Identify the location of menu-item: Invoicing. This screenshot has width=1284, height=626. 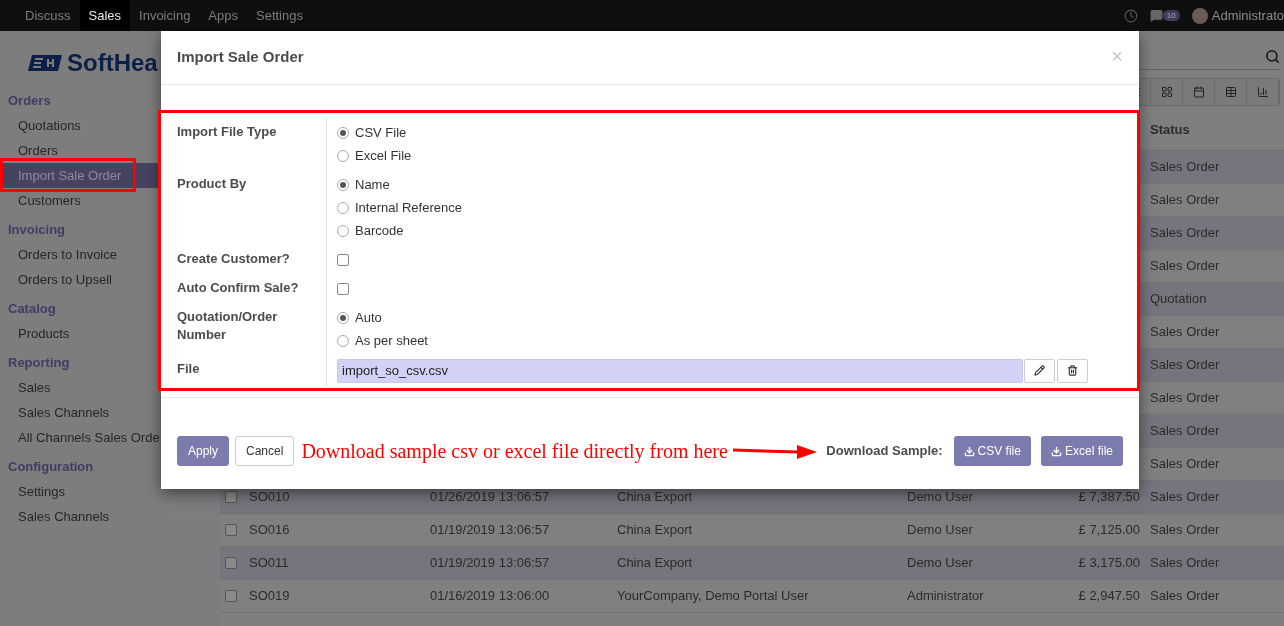
(165, 15).